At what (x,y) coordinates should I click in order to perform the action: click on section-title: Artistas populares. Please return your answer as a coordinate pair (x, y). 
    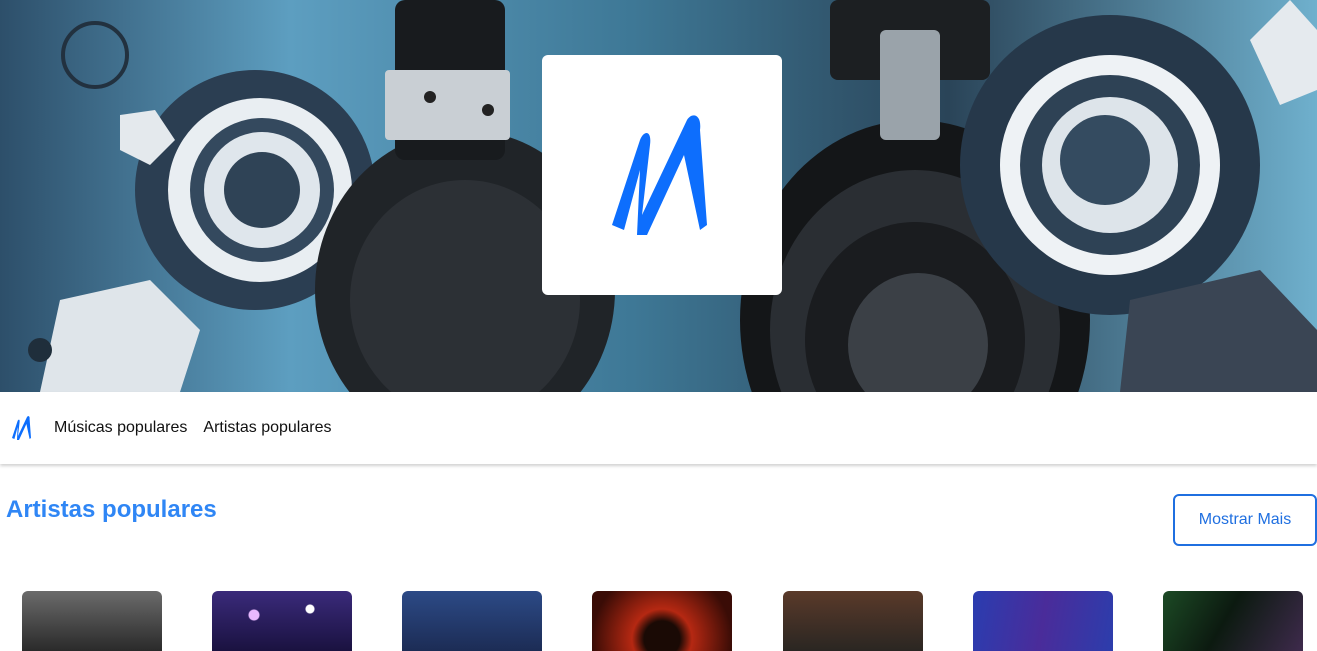
    Looking at the image, I should click on (111, 509).